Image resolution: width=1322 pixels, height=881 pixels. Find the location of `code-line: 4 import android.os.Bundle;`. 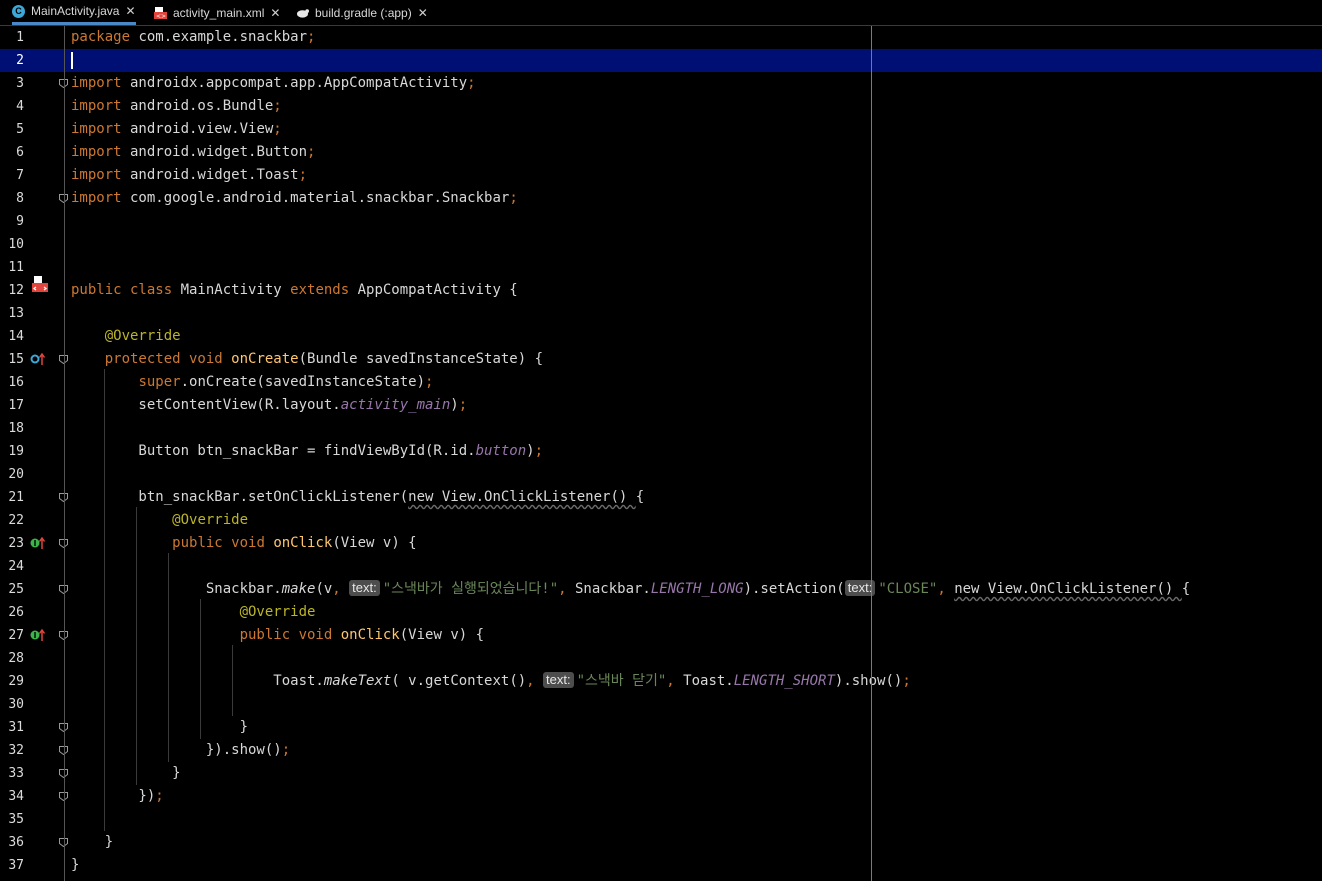

code-line: 4 import android.os.Bundle; is located at coordinates (661, 106).